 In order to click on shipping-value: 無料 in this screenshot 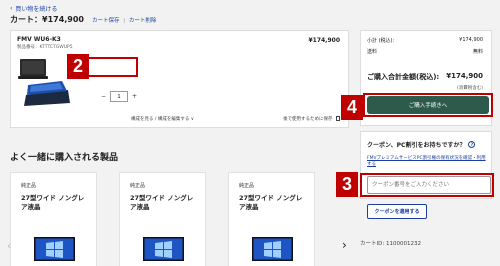, I will do `click(477, 52)`.